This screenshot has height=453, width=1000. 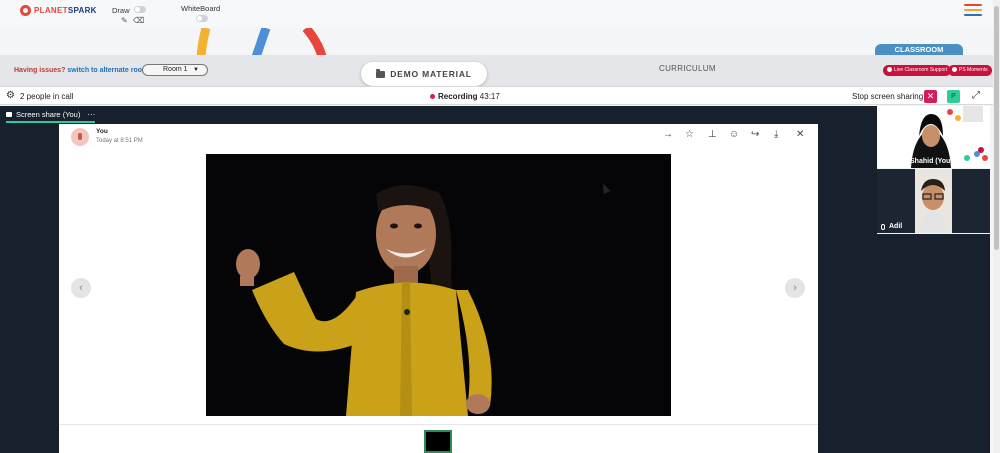 I want to click on whiteboard-label: WhiteBoard, so click(x=201, y=8).